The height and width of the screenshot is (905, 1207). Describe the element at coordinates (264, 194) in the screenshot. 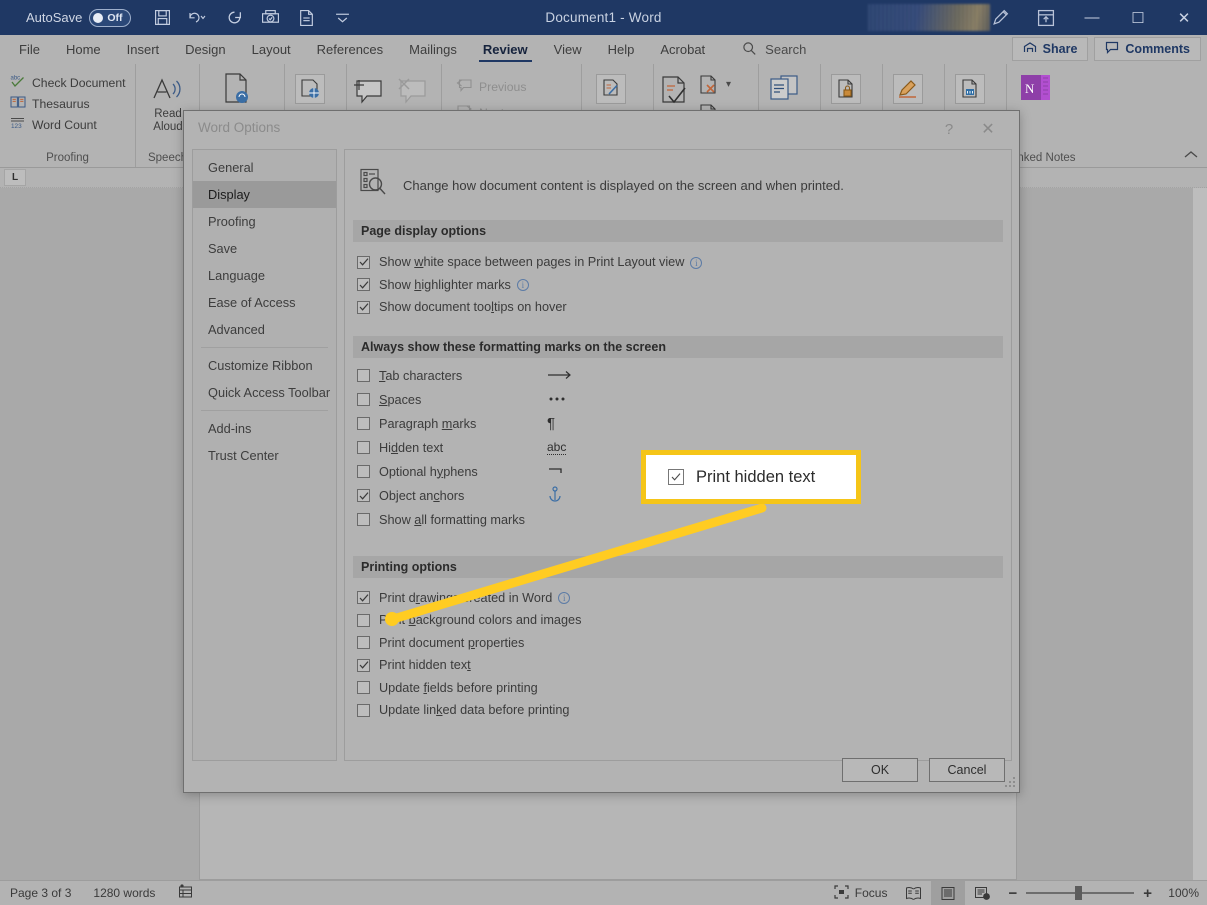

I see `dialog-nav-display: Display` at that location.